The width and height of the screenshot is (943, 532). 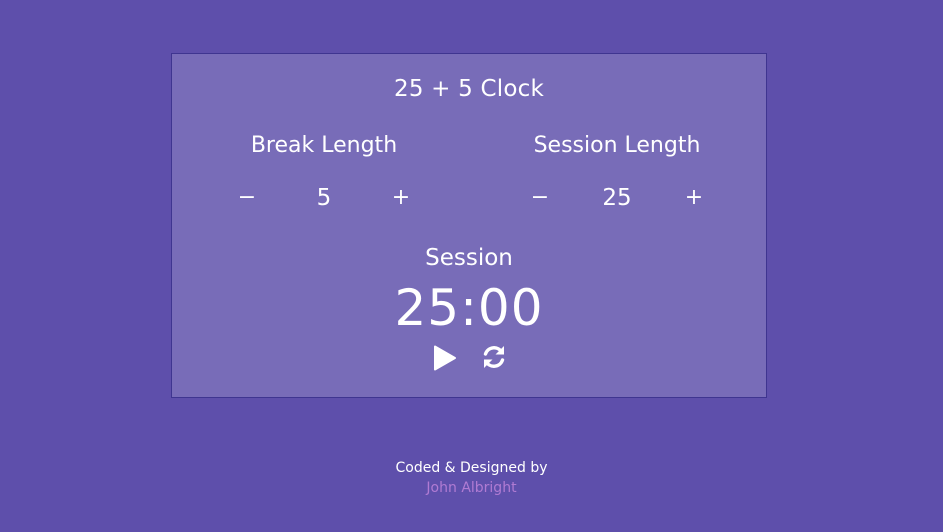 I want to click on timer-label: Session, so click(x=469, y=258).